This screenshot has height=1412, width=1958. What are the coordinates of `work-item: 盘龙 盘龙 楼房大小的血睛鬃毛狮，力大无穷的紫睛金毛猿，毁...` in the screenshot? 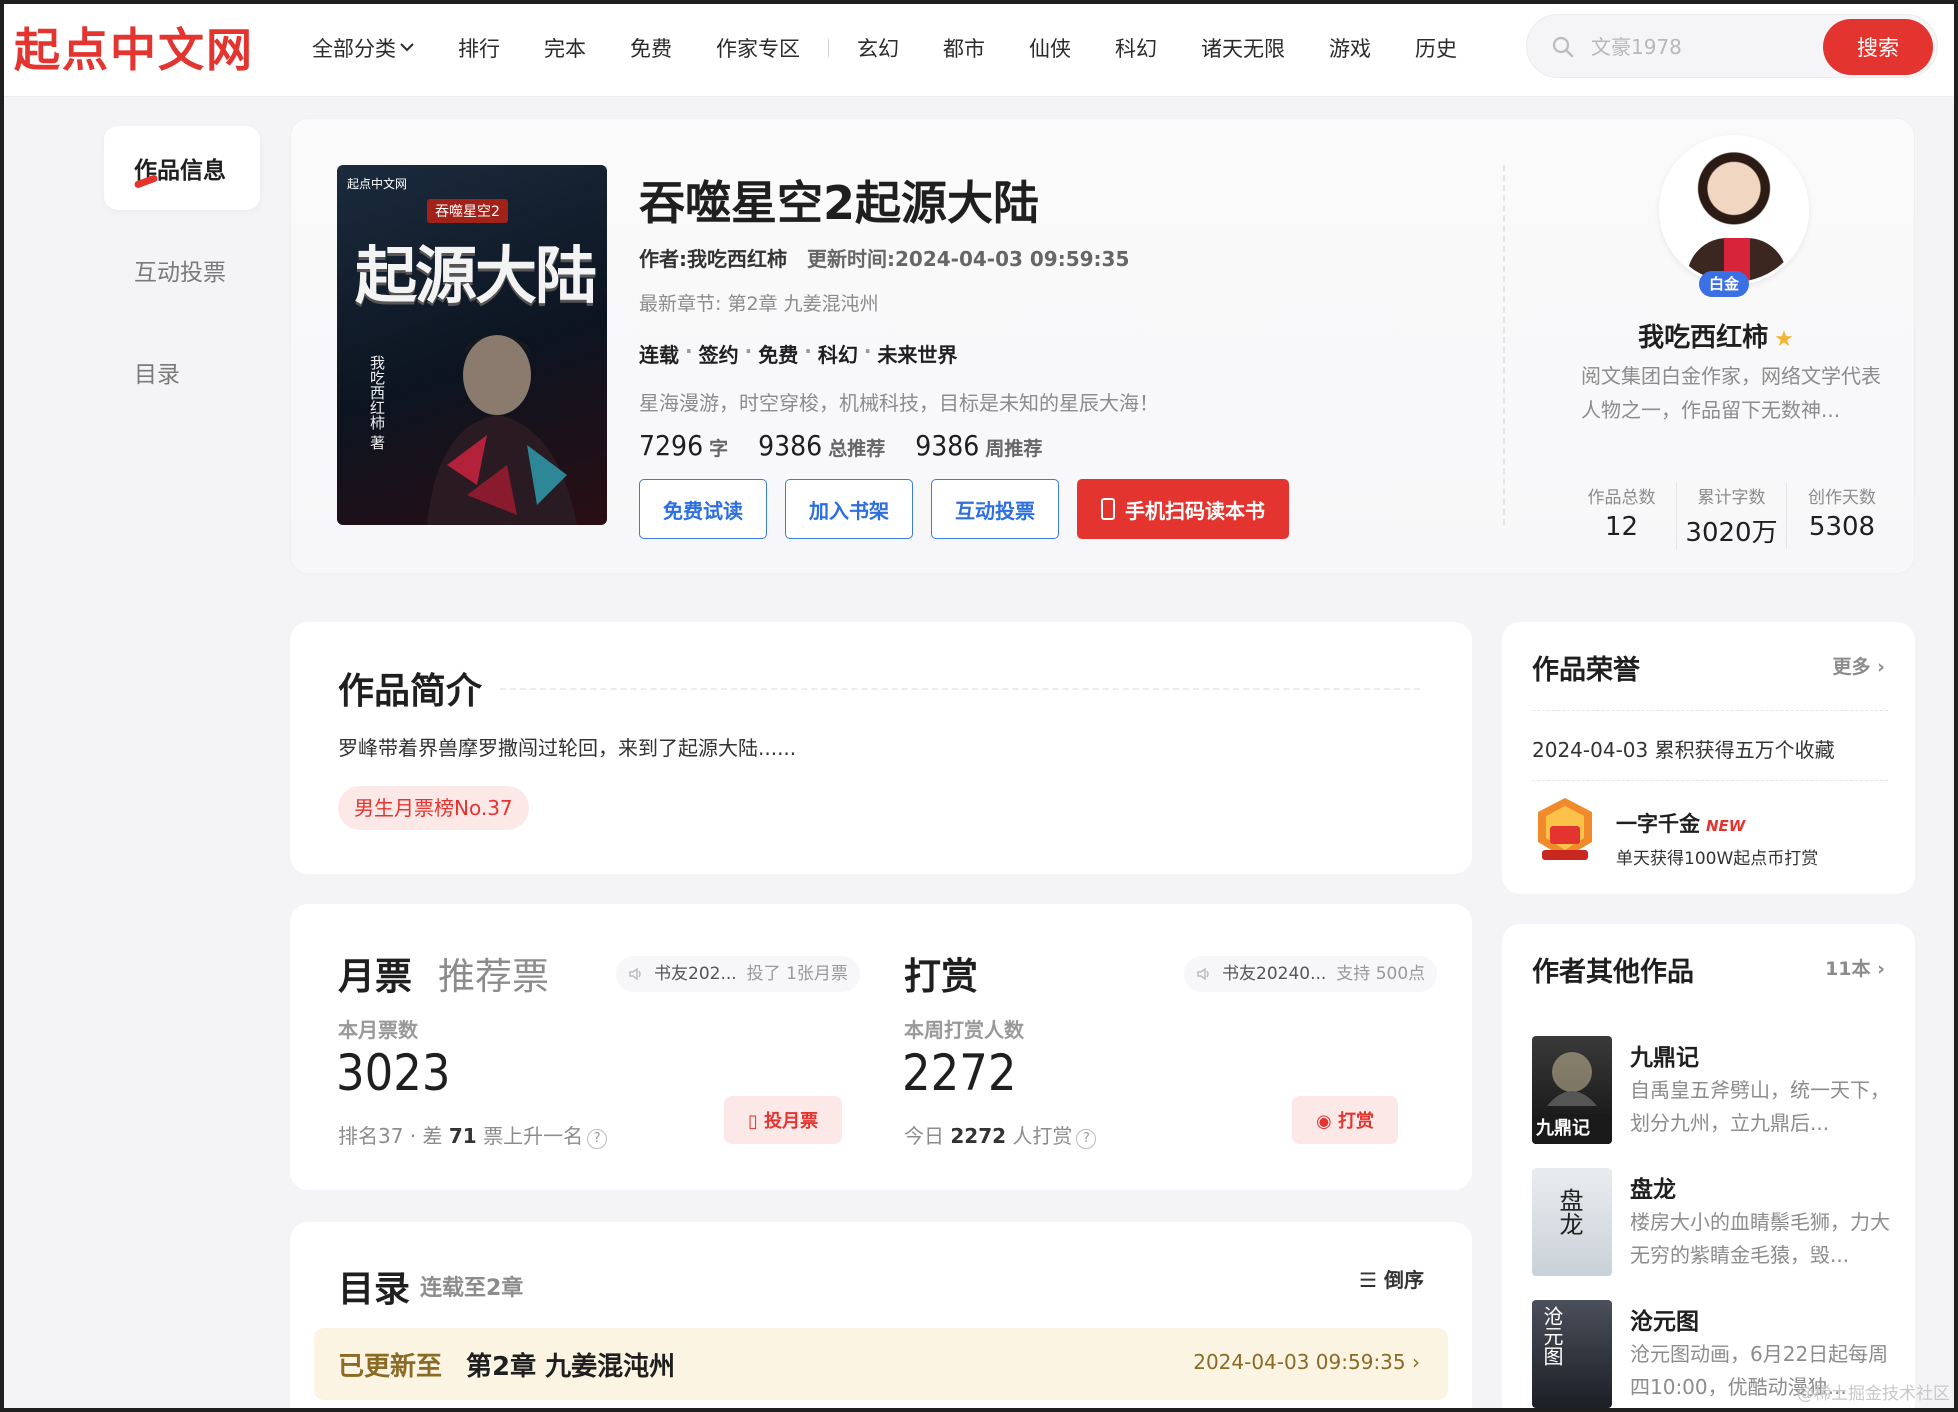 It's located at (1712, 1224).